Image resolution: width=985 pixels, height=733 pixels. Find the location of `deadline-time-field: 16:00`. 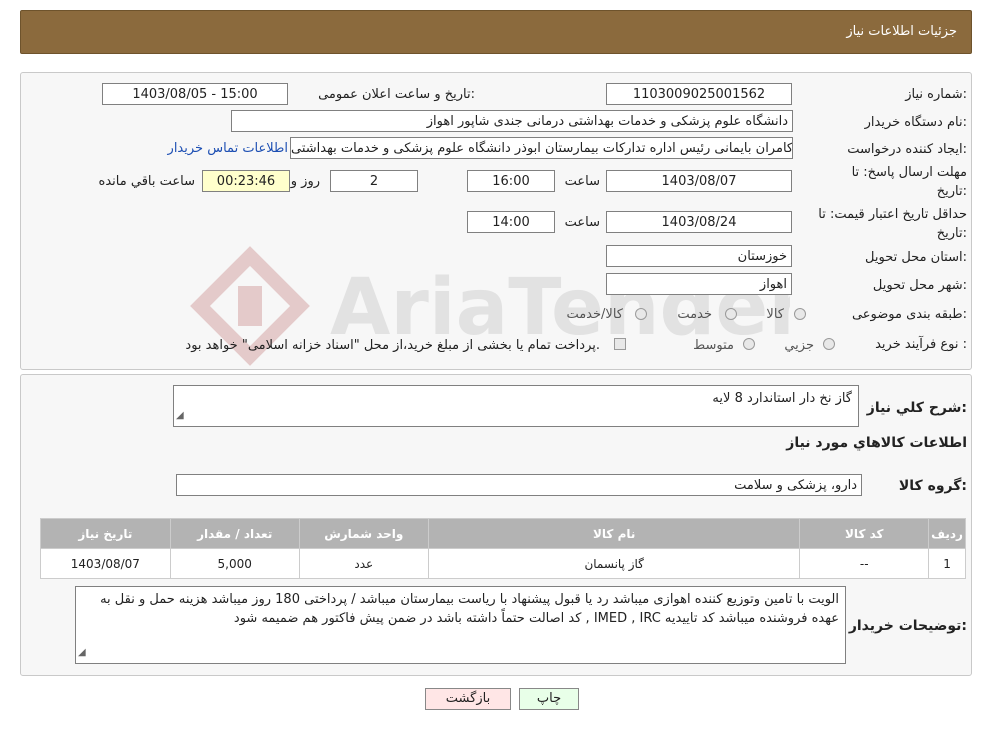

deadline-time-field: 16:00 is located at coordinates (511, 181).